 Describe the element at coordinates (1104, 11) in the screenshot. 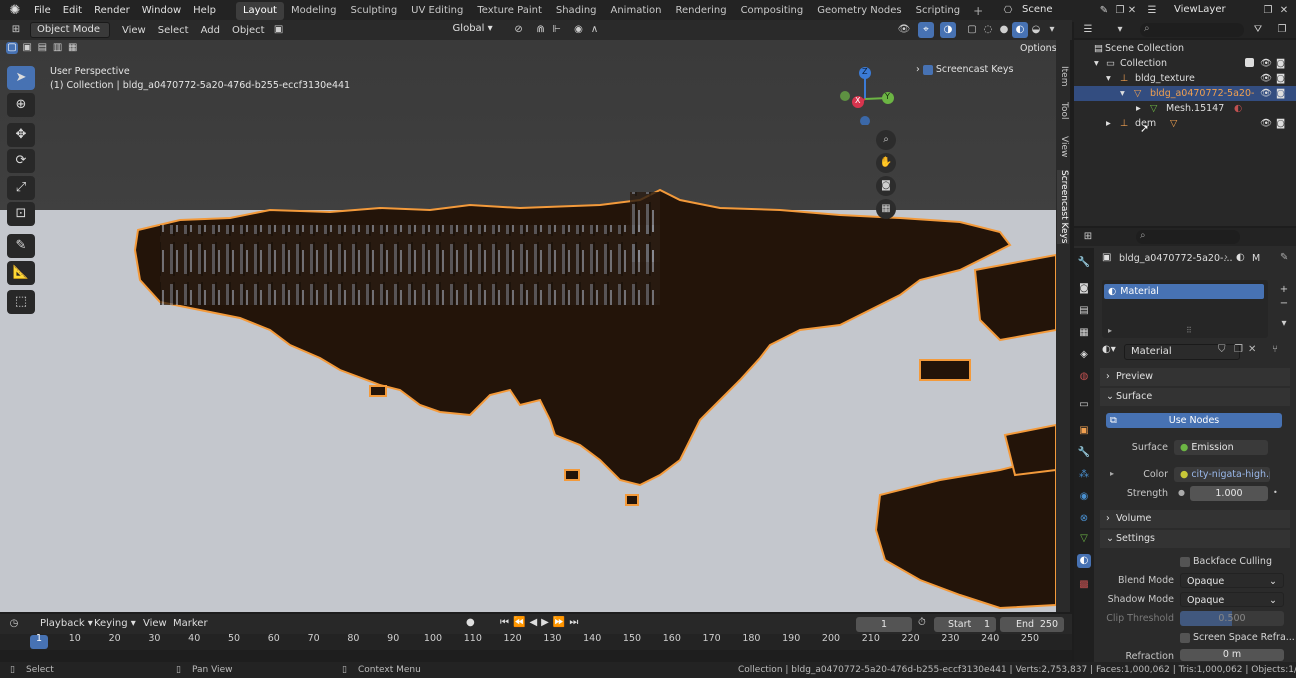

I see `pin-icon: ✎` at that location.